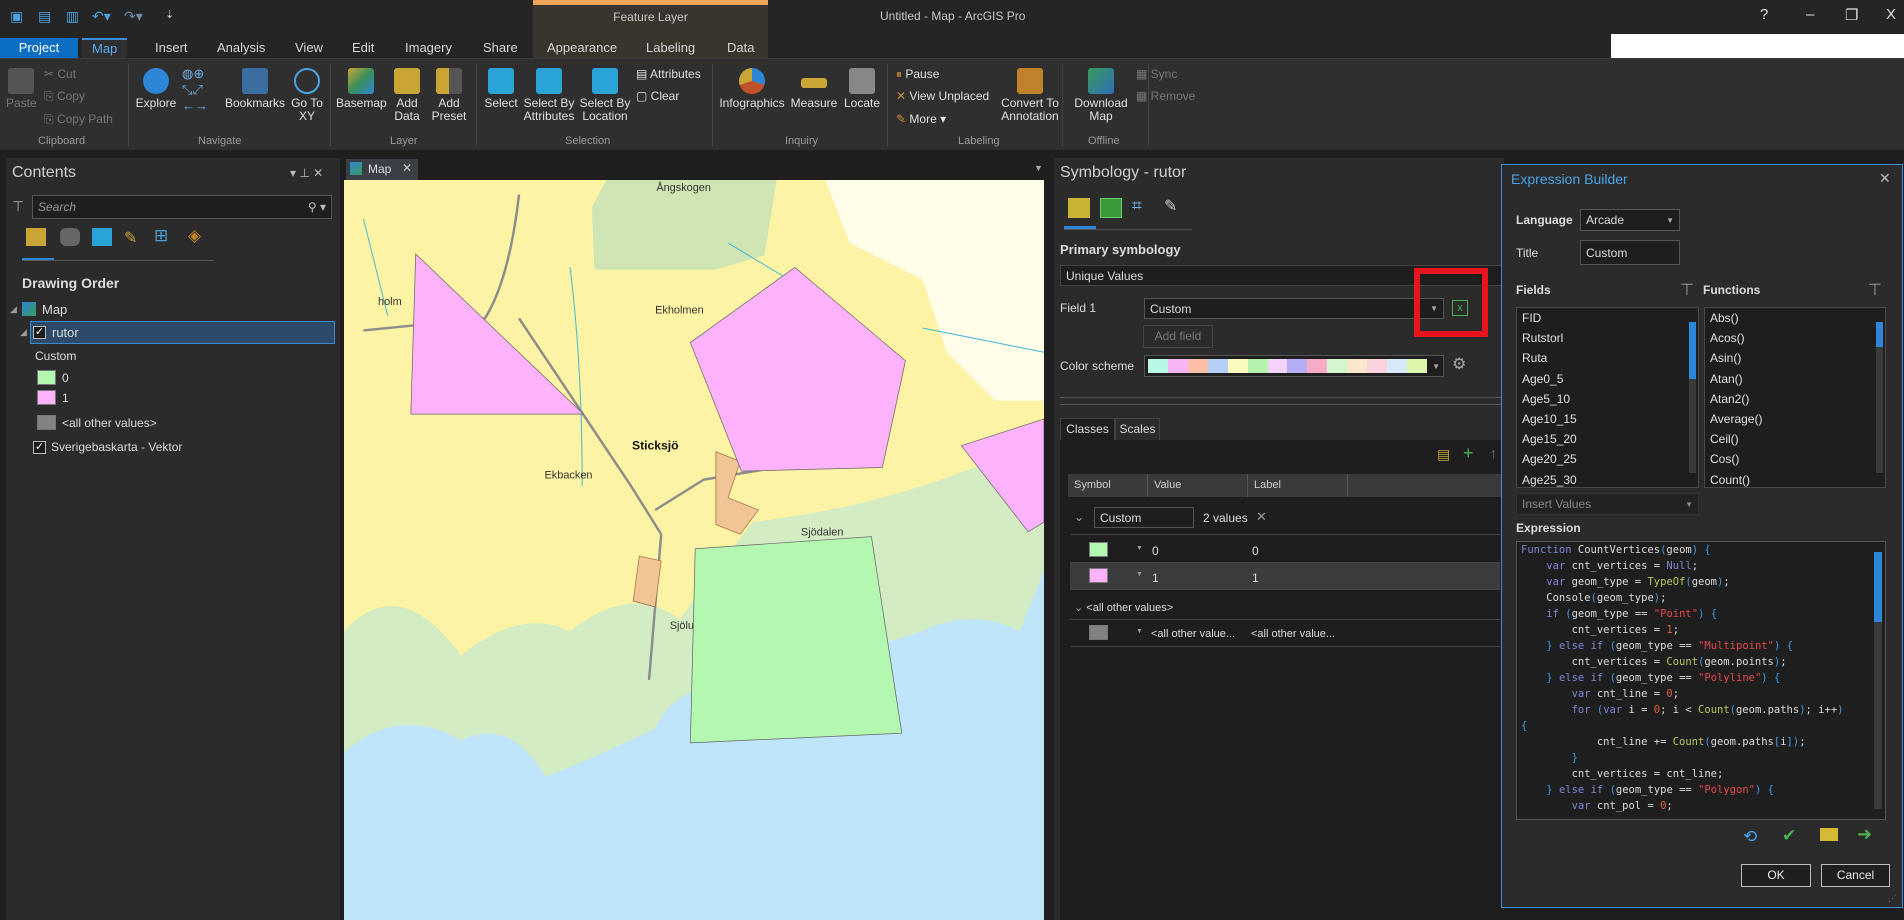 The image size is (1904, 920). I want to click on minimize-button: –, so click(1810, 14).